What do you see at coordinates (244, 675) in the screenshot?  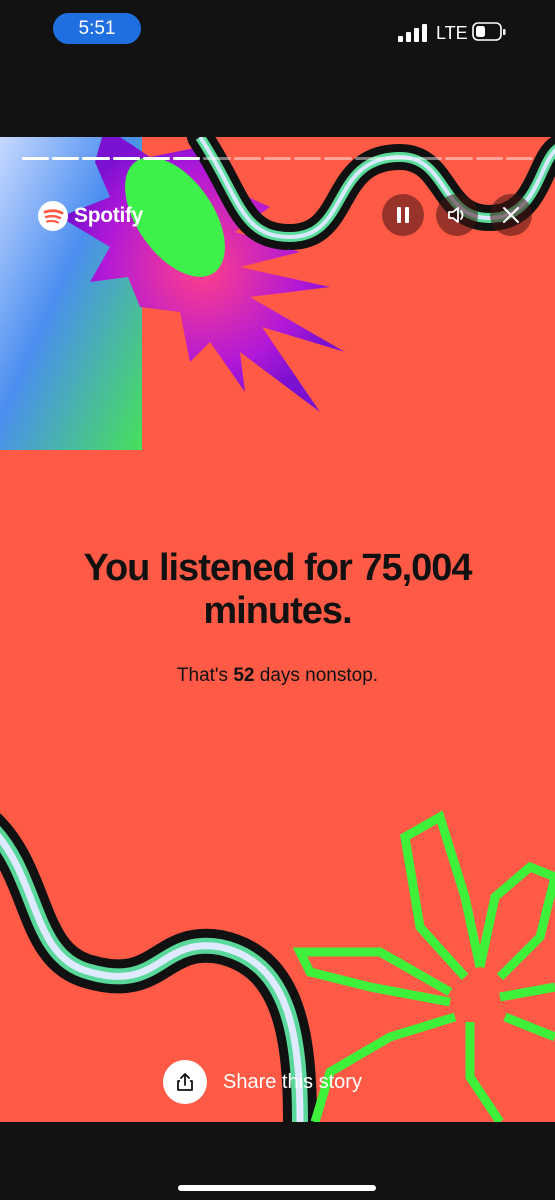 I see `subtitle-highlight: 52` at bounding box center [244, 675].